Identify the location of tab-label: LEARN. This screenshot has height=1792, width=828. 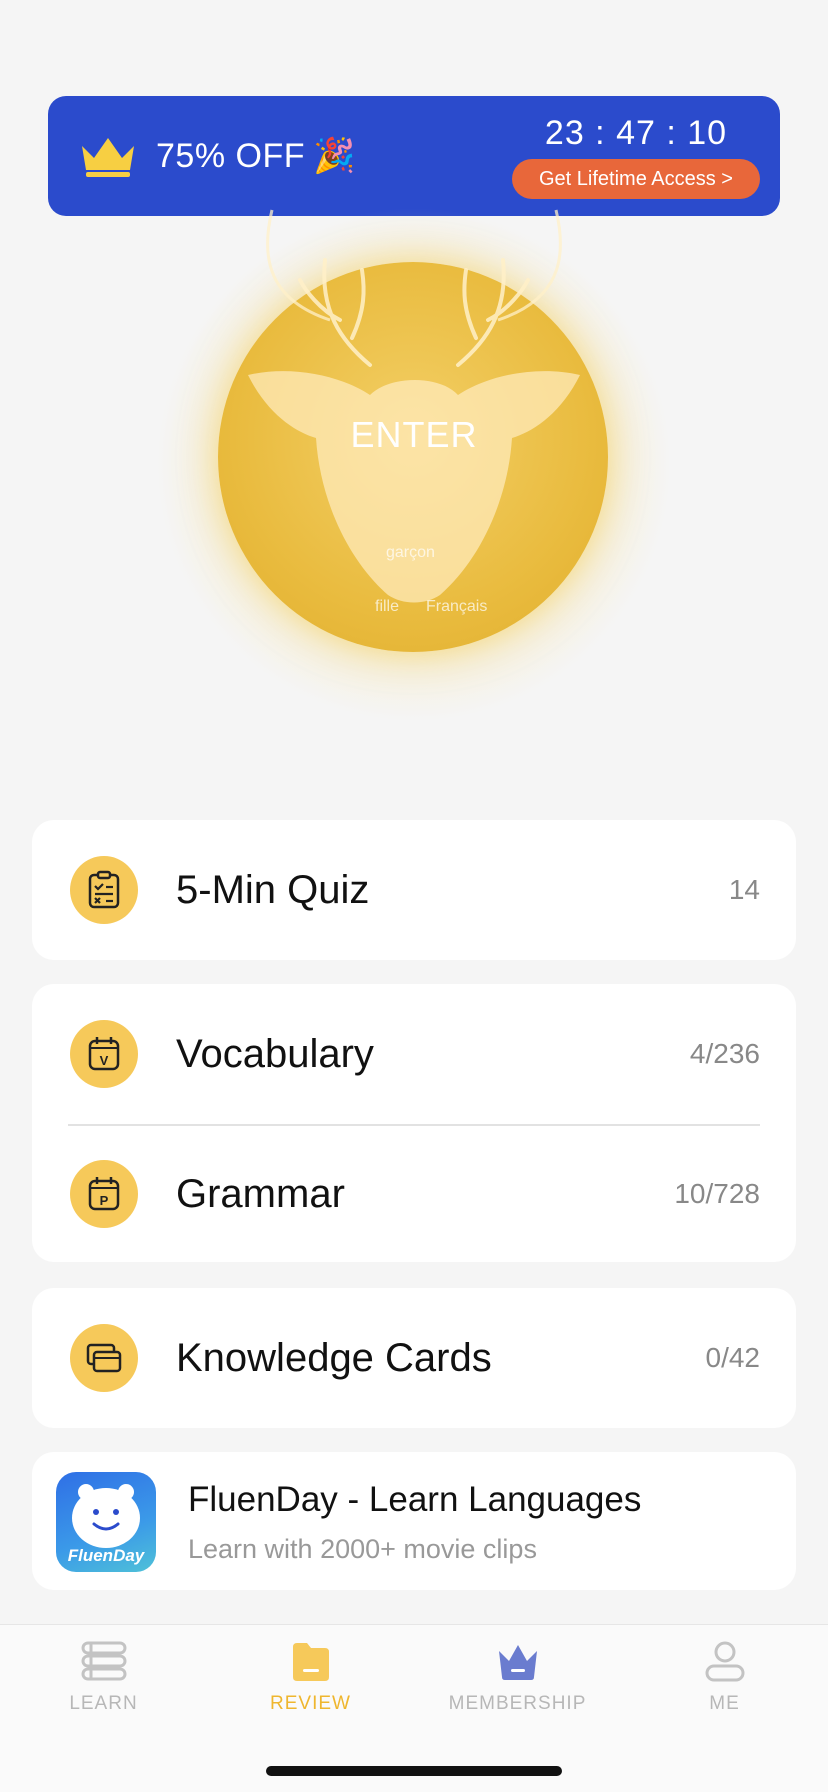
(103, 1703).